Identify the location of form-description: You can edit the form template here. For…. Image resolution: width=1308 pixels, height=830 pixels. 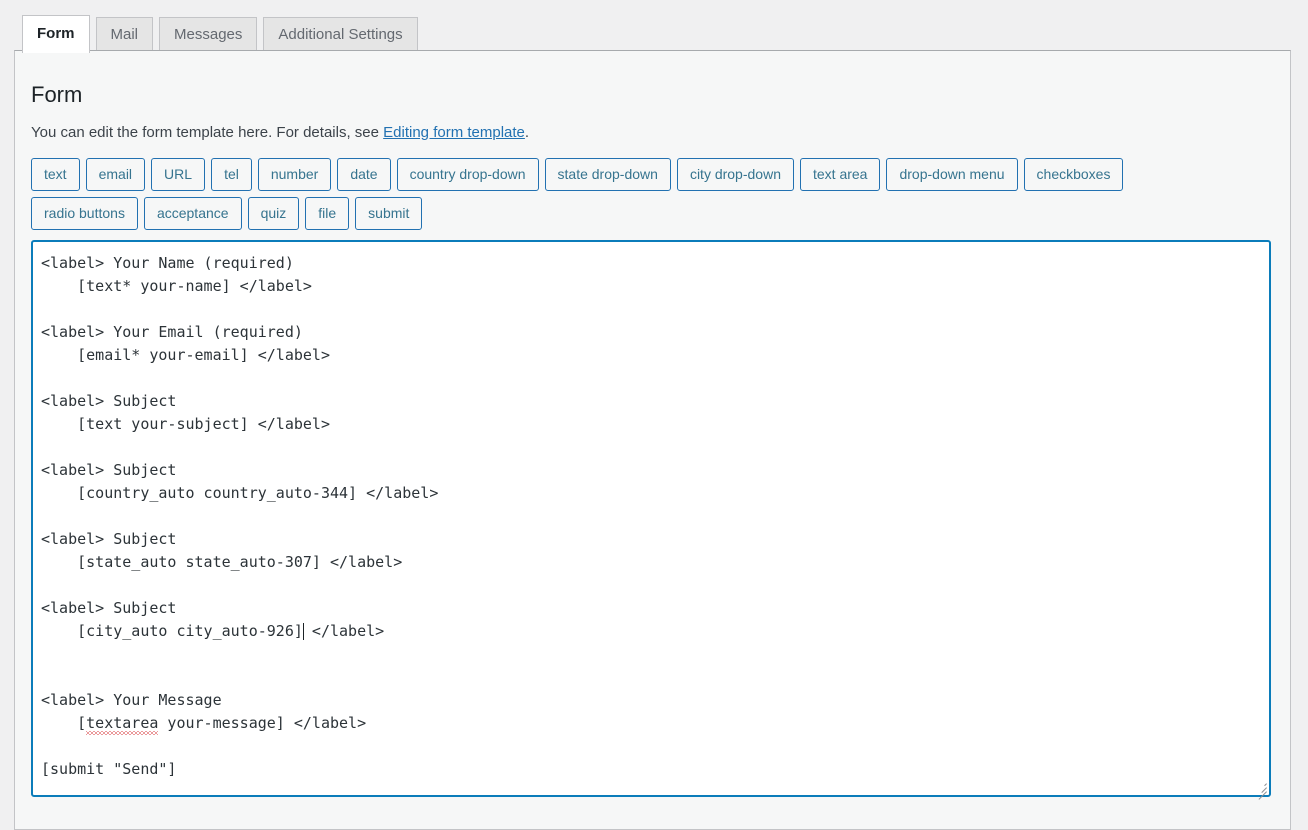
(652, 133).